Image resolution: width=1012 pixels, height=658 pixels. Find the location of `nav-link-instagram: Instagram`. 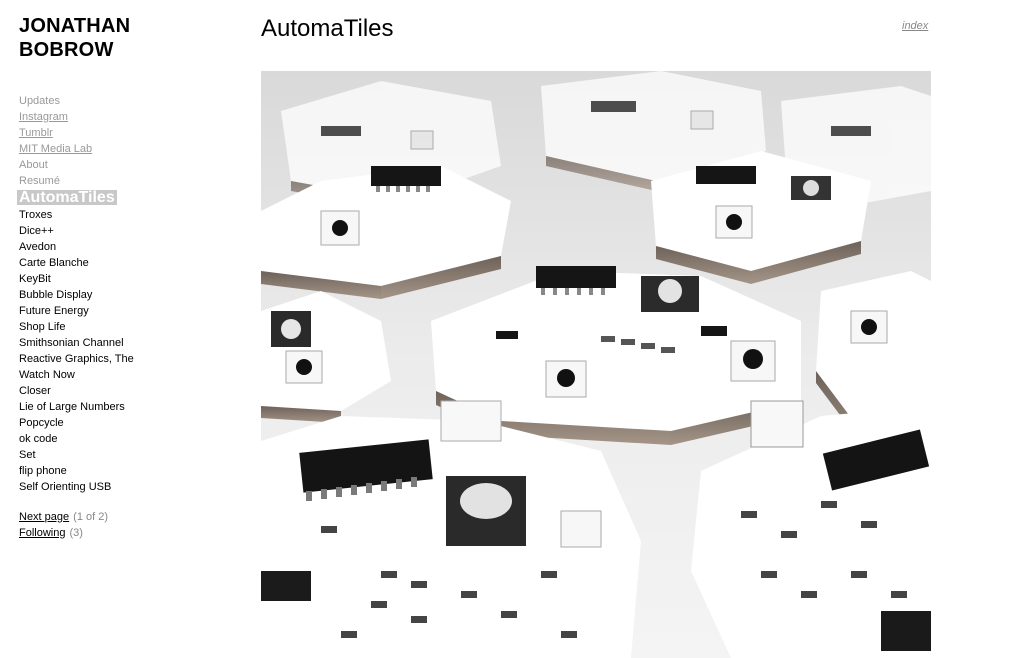

nav-link-instagram: Instagram is located at coordinates (99, 117).